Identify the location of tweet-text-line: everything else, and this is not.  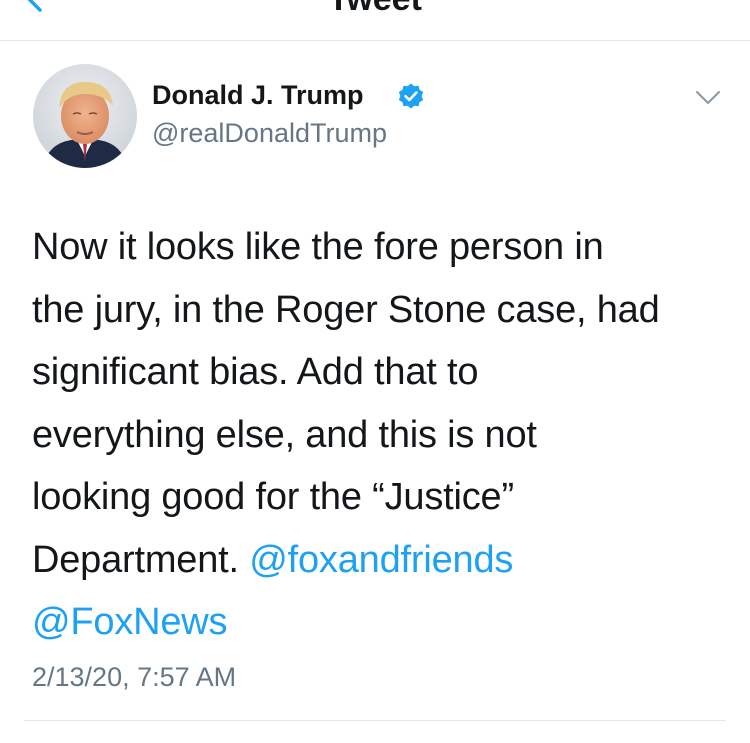
(284, 434).